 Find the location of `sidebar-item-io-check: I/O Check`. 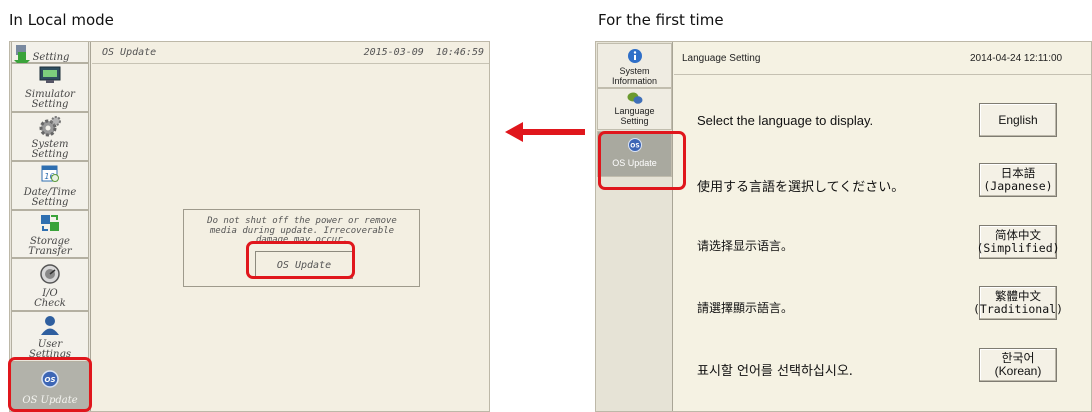

sidebar-item-io-check: I/O Check is located at coordinates (50, 284).